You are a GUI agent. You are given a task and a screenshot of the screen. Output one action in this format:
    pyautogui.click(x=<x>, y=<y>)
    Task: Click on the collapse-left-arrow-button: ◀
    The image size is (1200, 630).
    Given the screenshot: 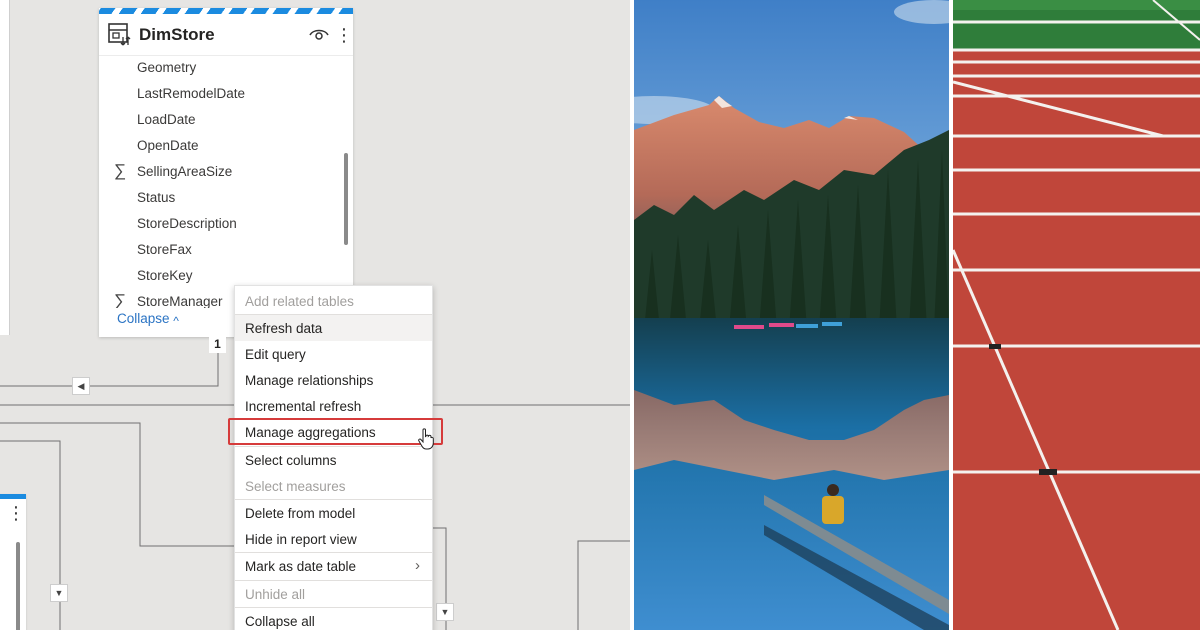 What is the action you would take?
    pyautogui.click(x=81, y=386)
    